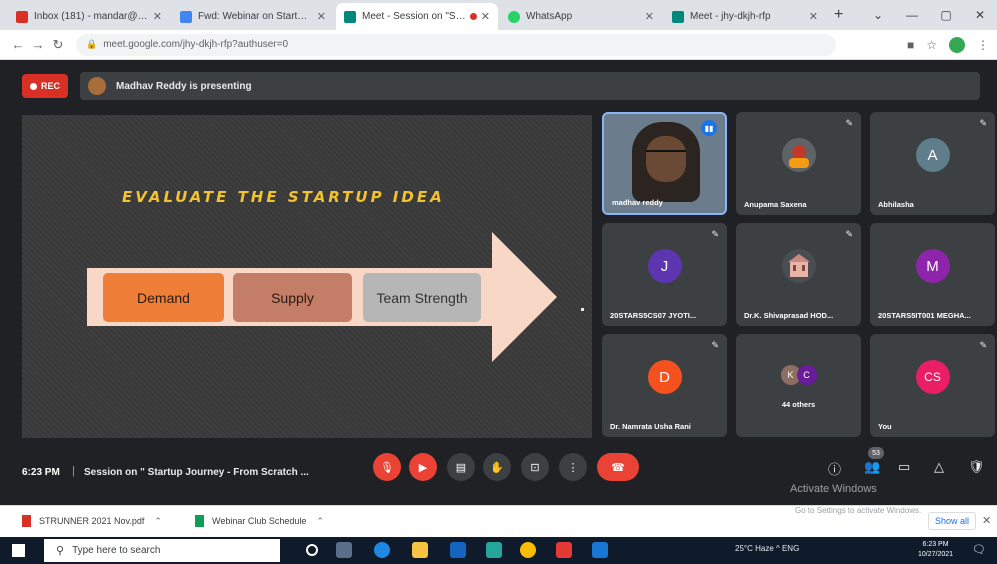  What do you see at coordinates (935, 550) in the screenshot?
I see `taskbar-clock: 6:23 PM 10/27/2021` at bounding box center [935, 550].